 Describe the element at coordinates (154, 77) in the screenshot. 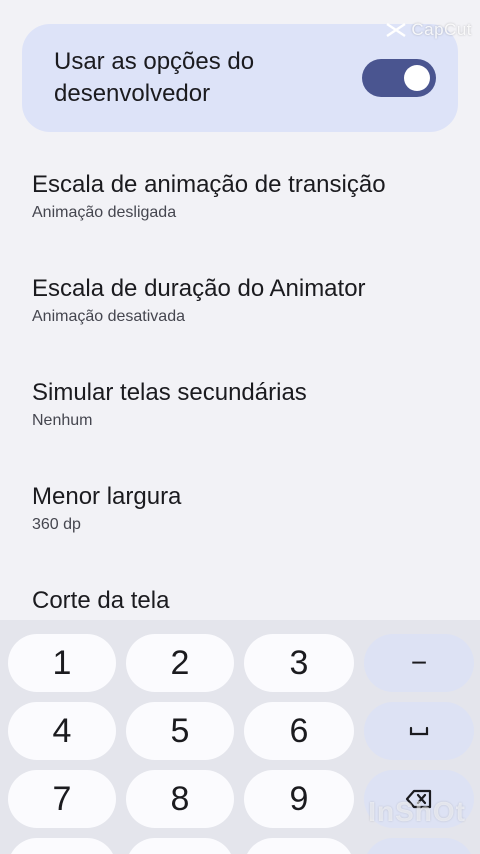

I see `developer-options-label: Usar as opções do desenvolvedor` at that location.